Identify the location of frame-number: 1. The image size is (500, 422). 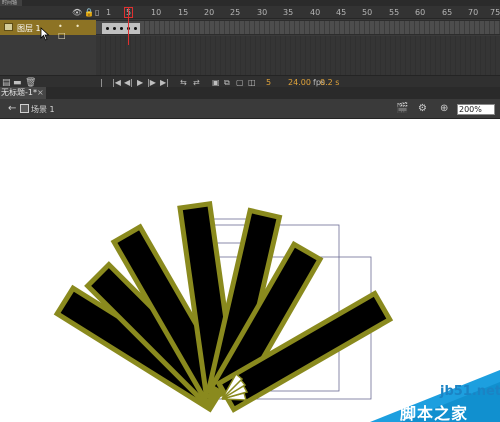
(109, 12).